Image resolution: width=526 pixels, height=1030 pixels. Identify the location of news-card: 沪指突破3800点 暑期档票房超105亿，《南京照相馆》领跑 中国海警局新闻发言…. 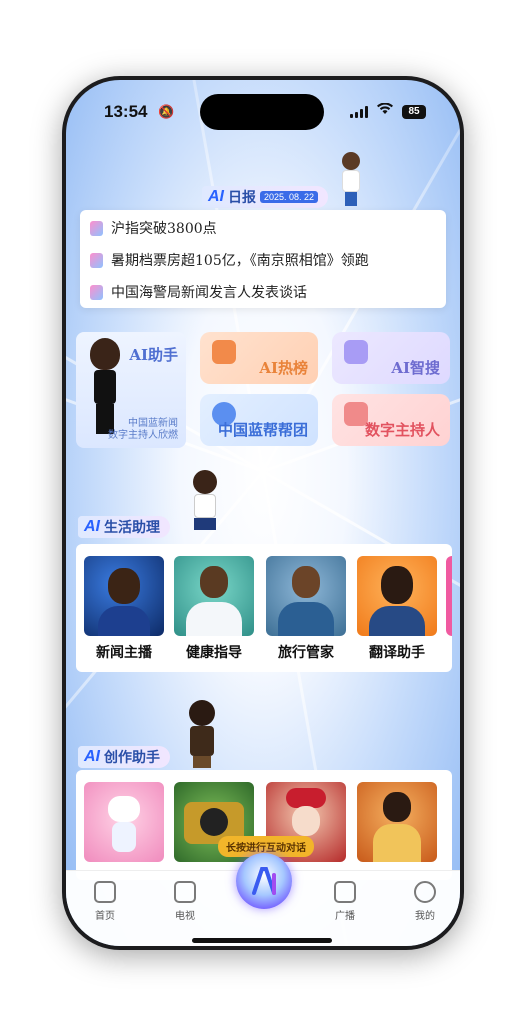
(263, 259).